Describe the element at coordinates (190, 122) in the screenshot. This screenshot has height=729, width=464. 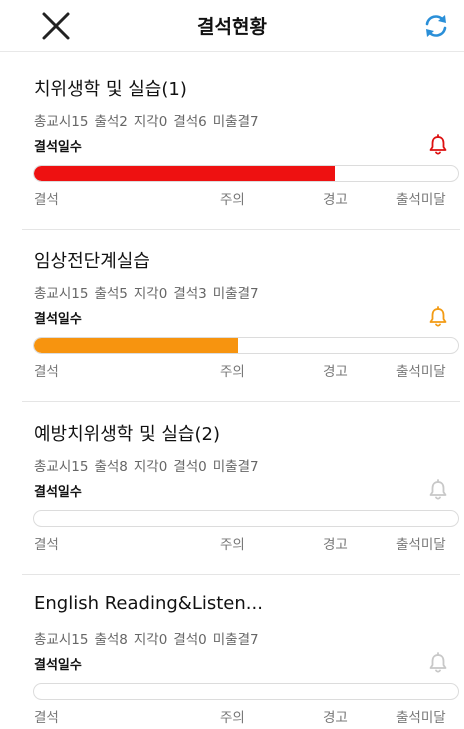
I see `absent-count: 결석6` at that location.